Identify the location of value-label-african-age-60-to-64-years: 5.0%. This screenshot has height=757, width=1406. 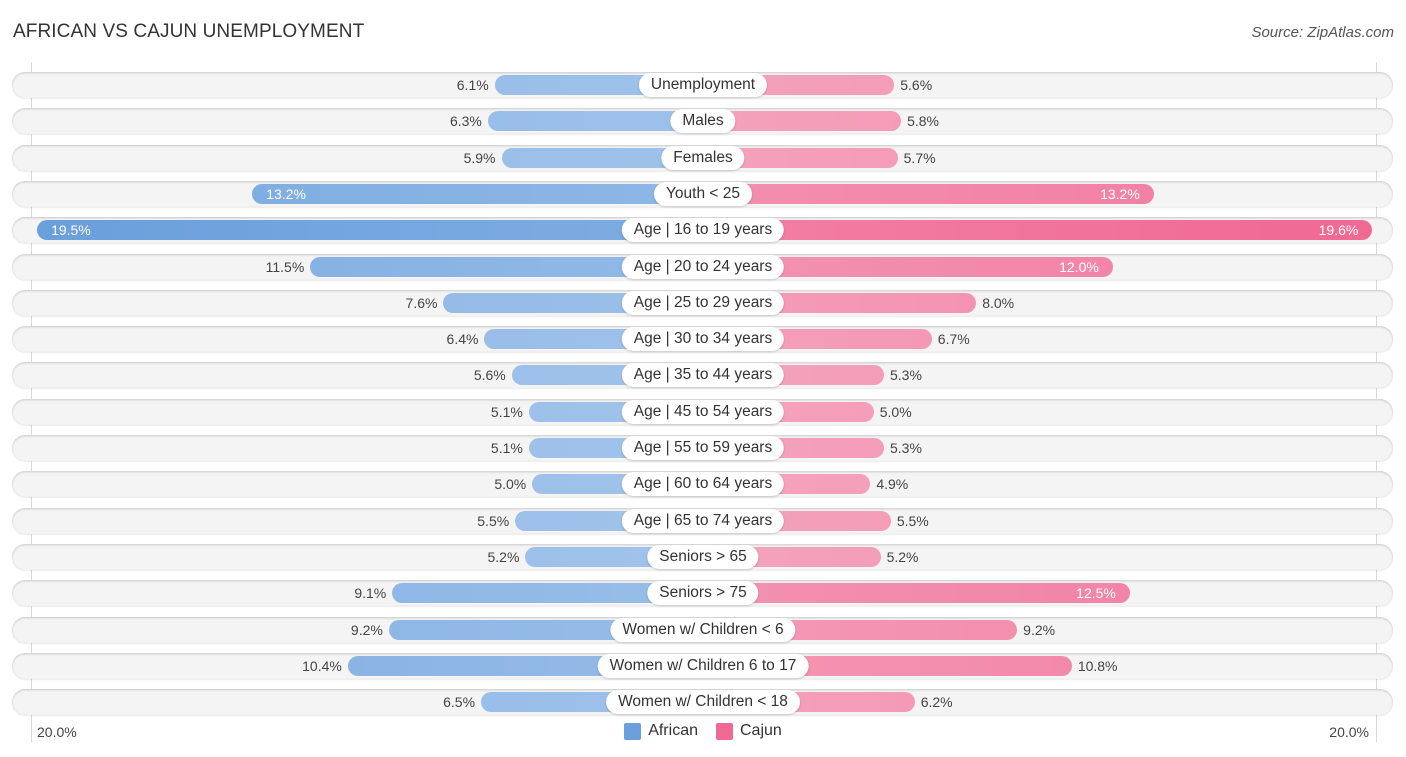
(510, 484).